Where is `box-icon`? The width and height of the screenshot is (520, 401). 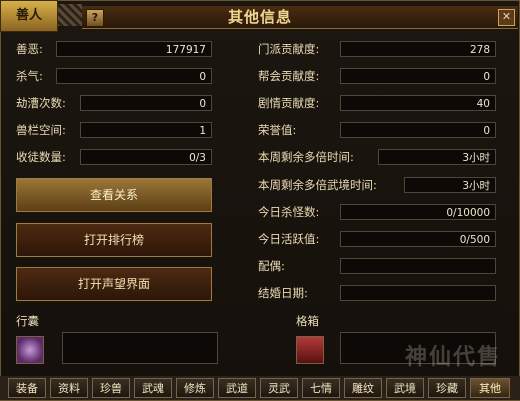
box-icon is located at coordinates (310, 350).